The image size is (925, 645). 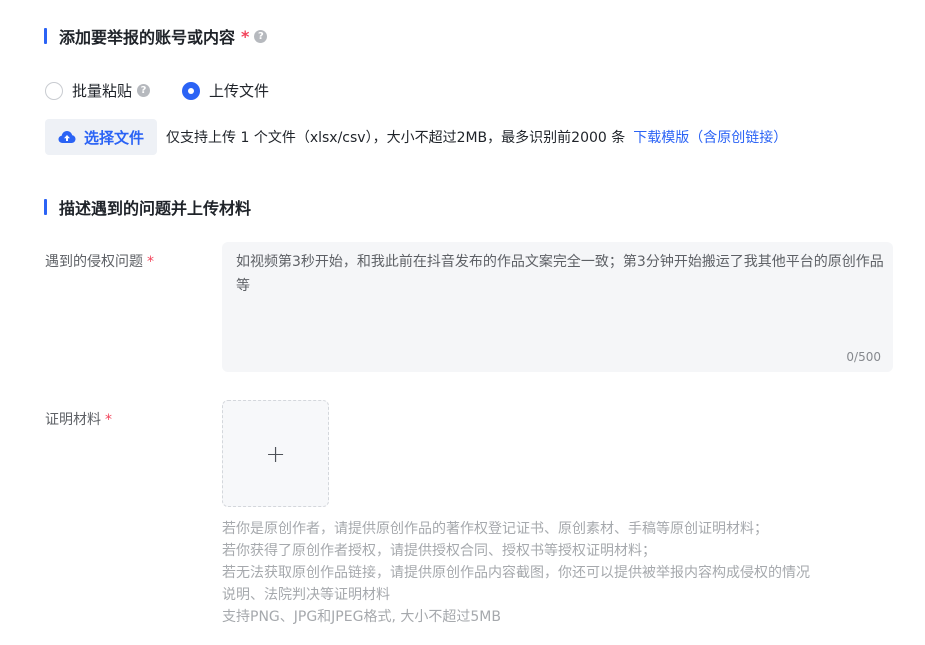 I want to click on choose-file-button: 选择文件, so click(x=101, y=137).